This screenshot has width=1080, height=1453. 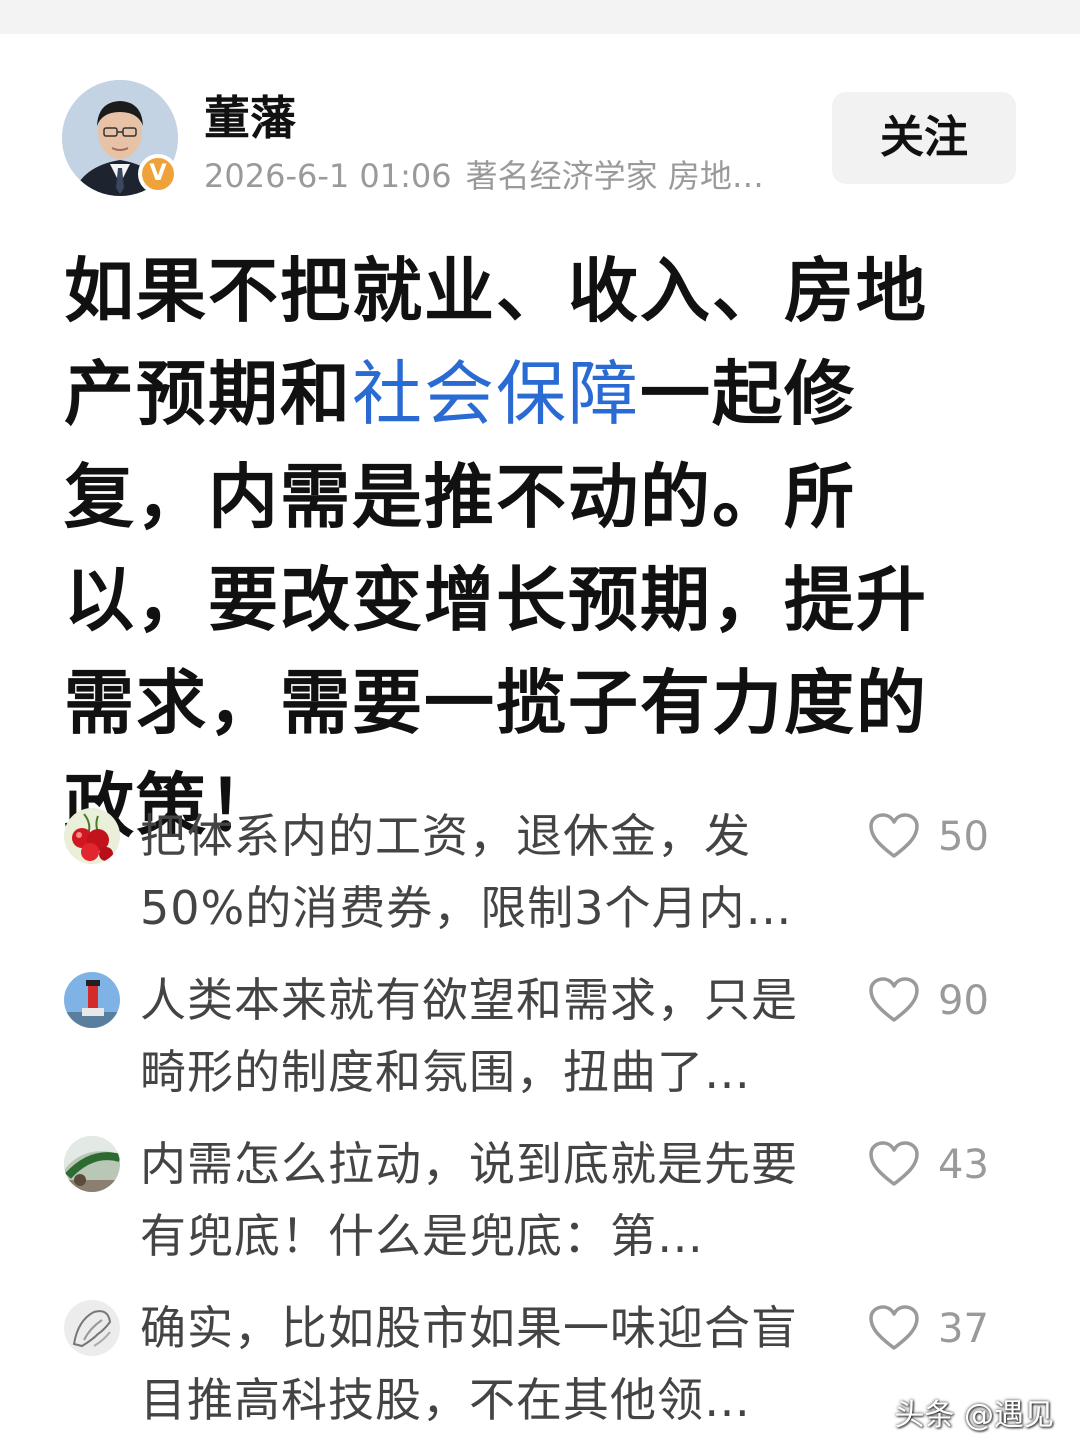 What do you see at coordinates (963, 1001) in the screenshot?
I see `like-count: 90` at bounding box center [963, 1001].